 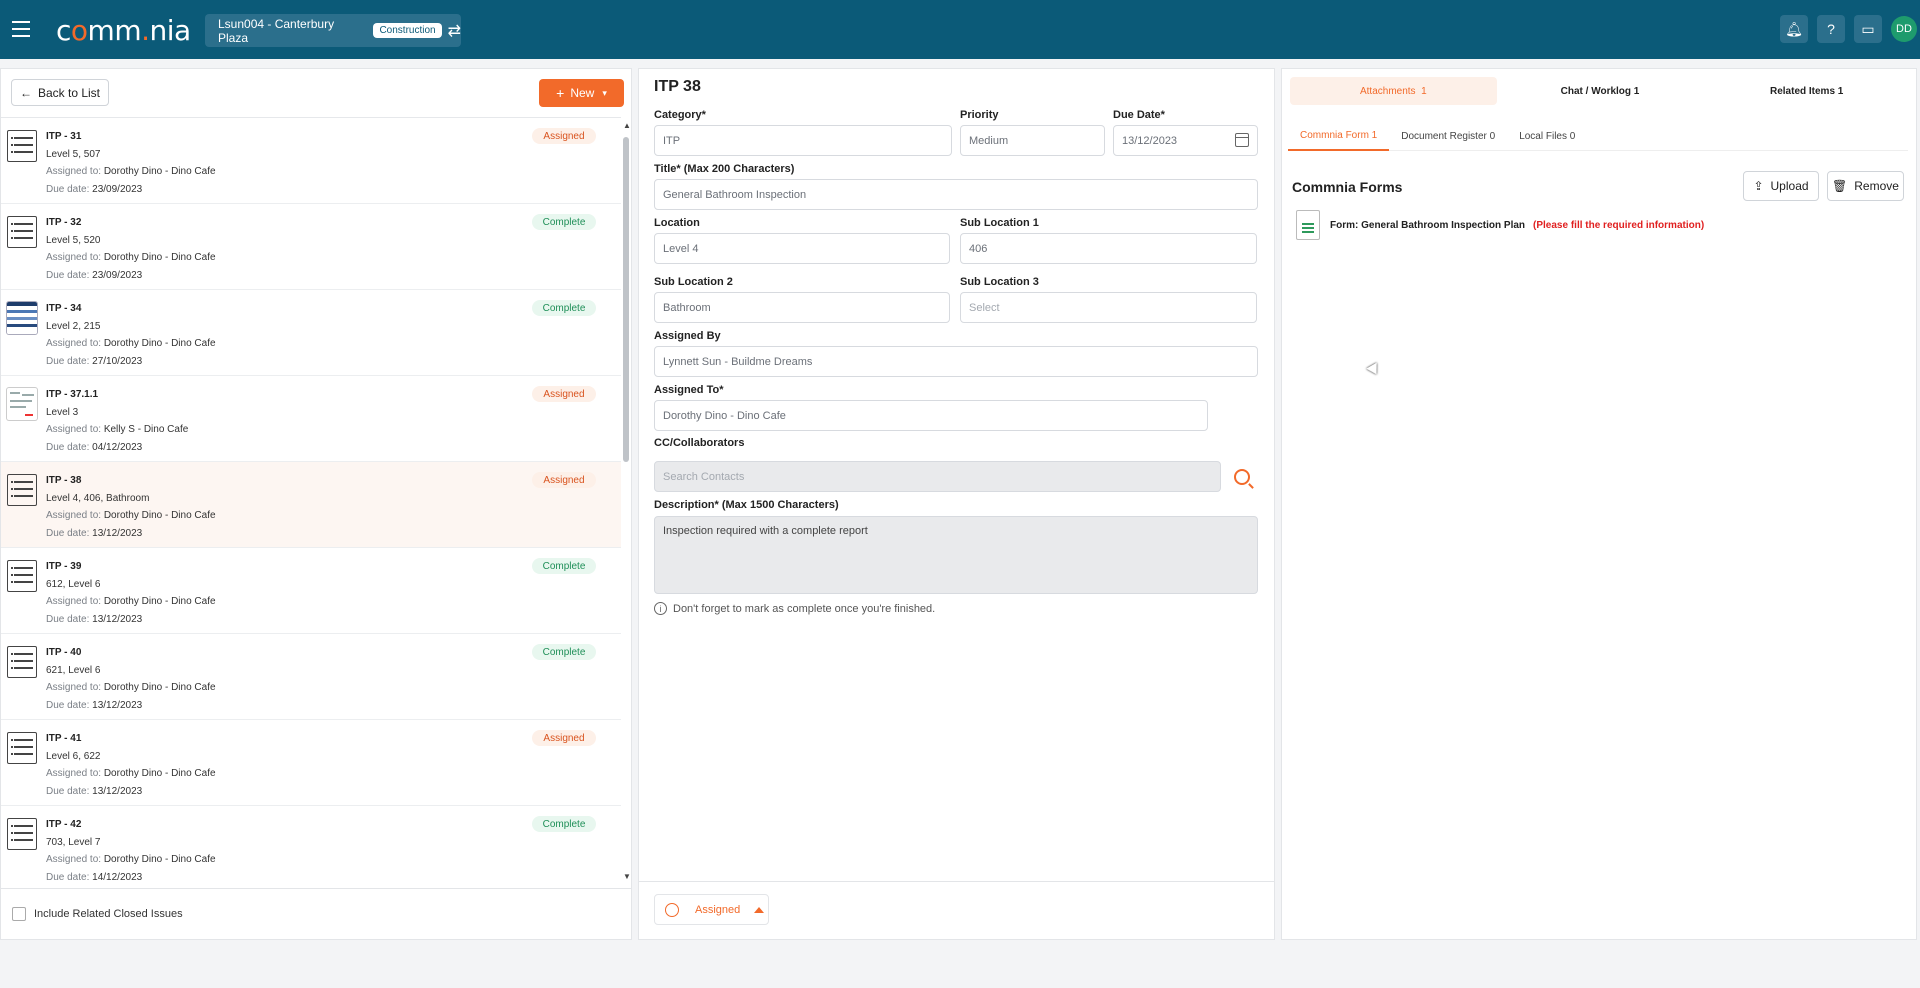 I want to click on item-due-date: Due date: 27/10/2023, so click(x=94, y=361).